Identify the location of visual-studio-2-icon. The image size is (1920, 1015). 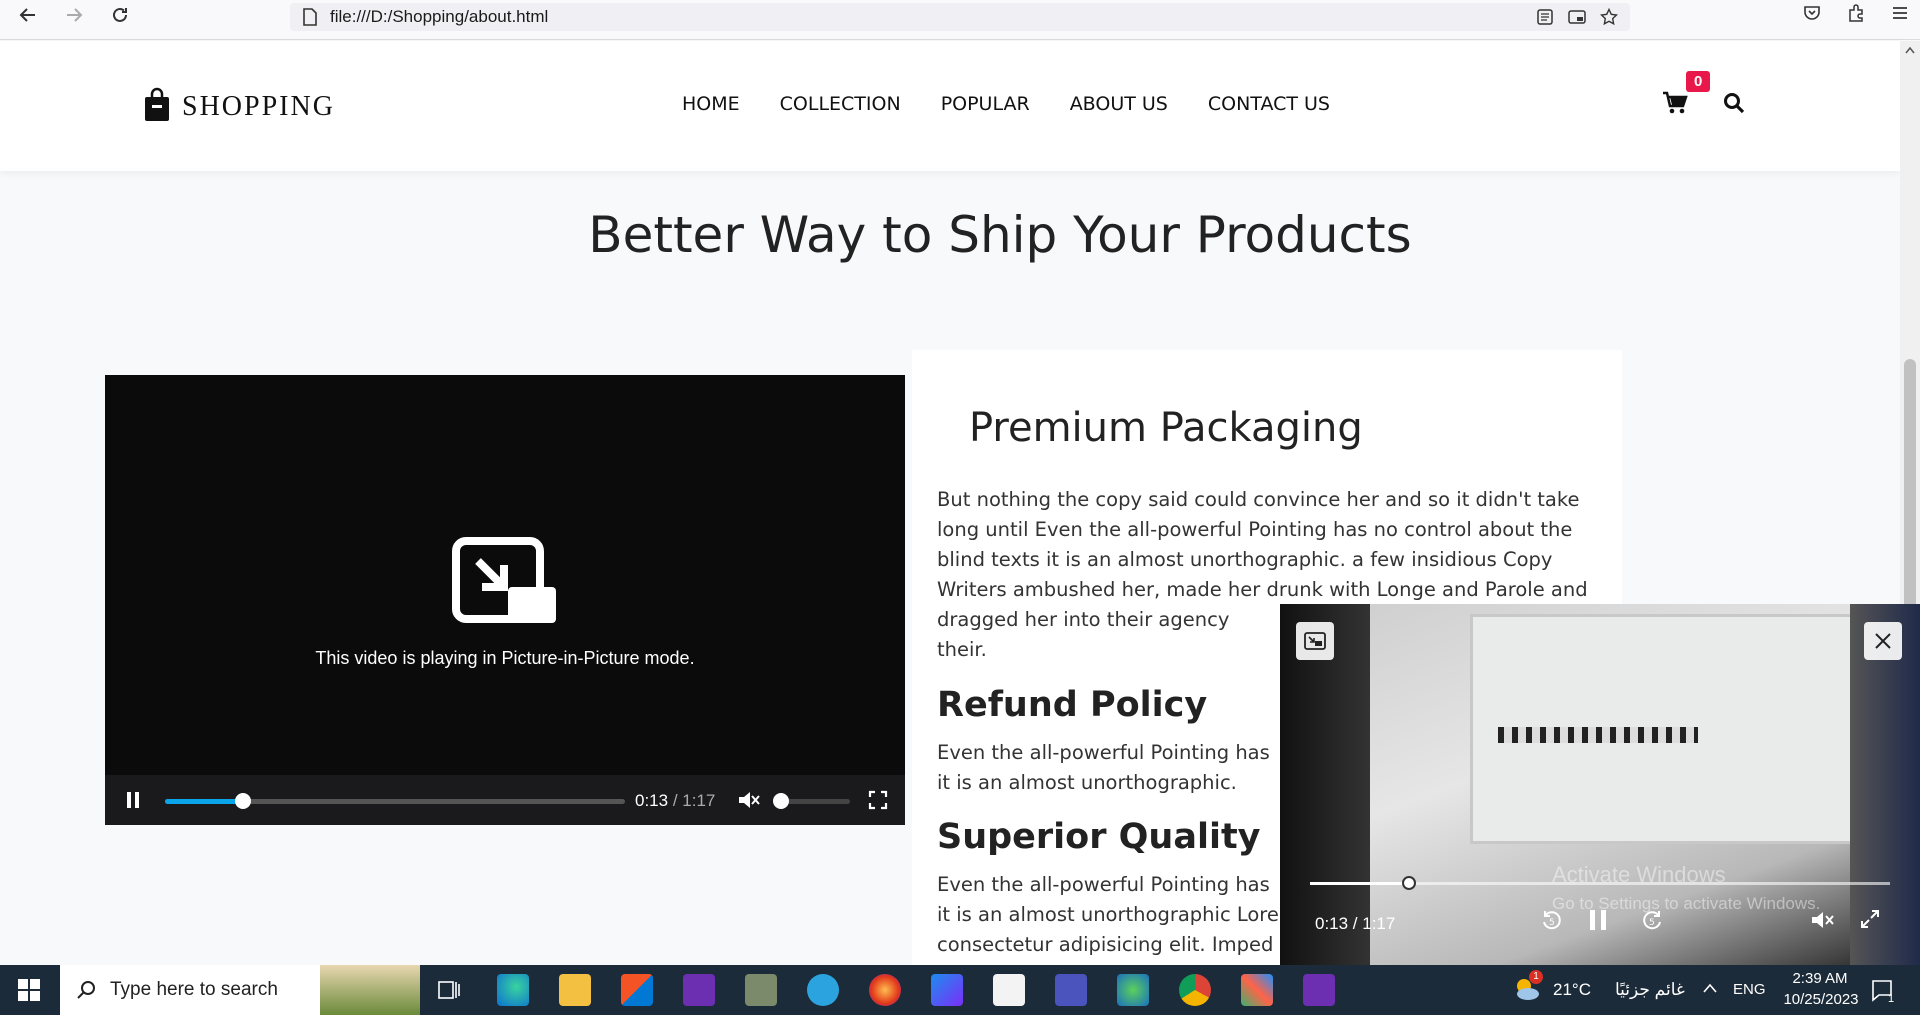
(1319, 990).